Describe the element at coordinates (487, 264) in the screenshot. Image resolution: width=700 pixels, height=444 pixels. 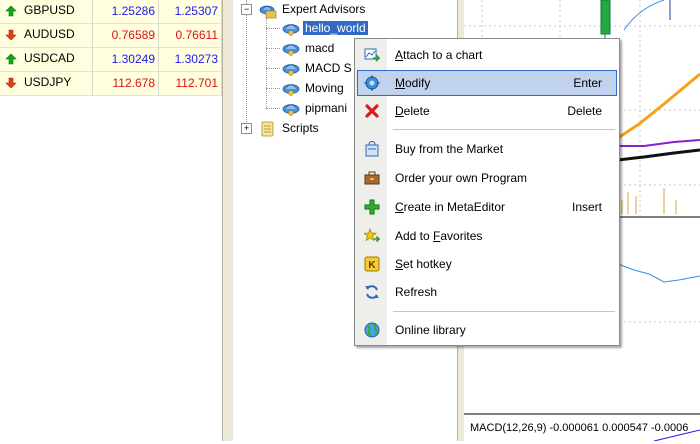
I see `menu-item-set-hotkey: K Set hotkey` at that location.